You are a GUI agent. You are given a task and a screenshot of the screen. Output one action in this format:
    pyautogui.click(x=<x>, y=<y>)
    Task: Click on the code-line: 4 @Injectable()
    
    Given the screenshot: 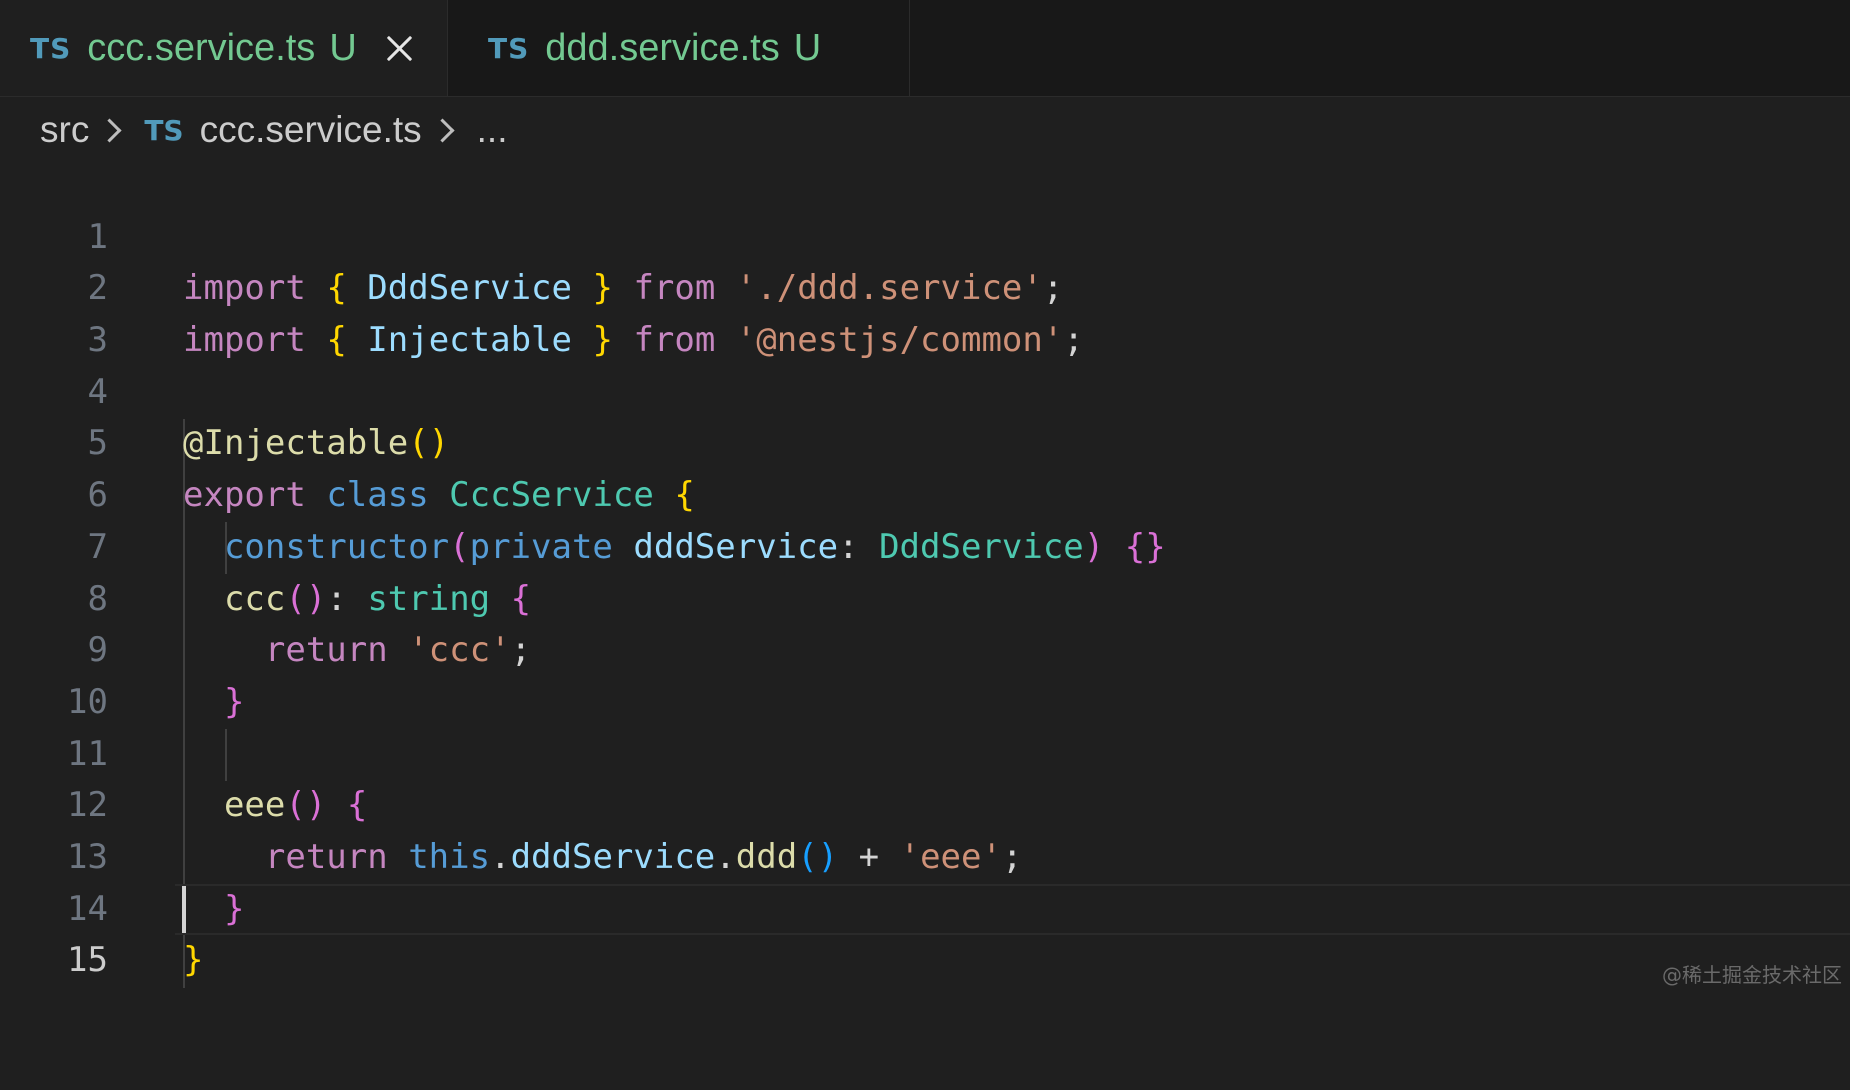 What is the action you would take?
    pyautogui.click(x=925, y=389)
    